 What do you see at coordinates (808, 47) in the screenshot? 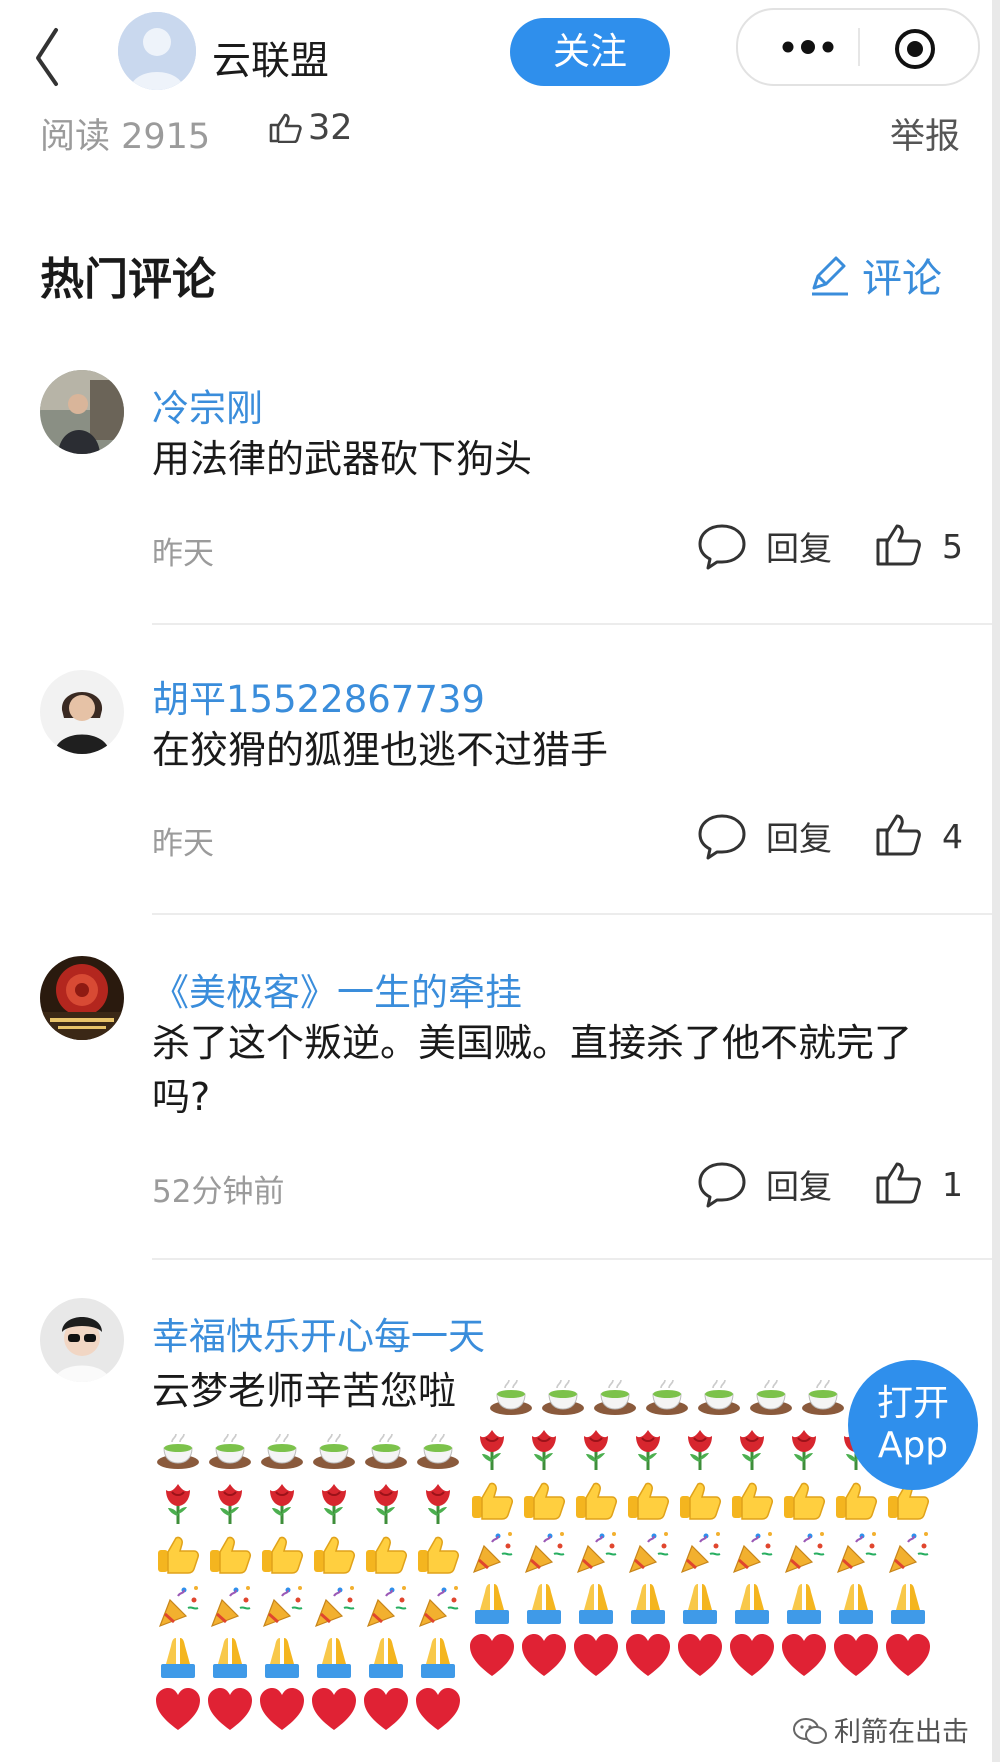
I see `more-dots-icon` at bounding box center [808, 47].